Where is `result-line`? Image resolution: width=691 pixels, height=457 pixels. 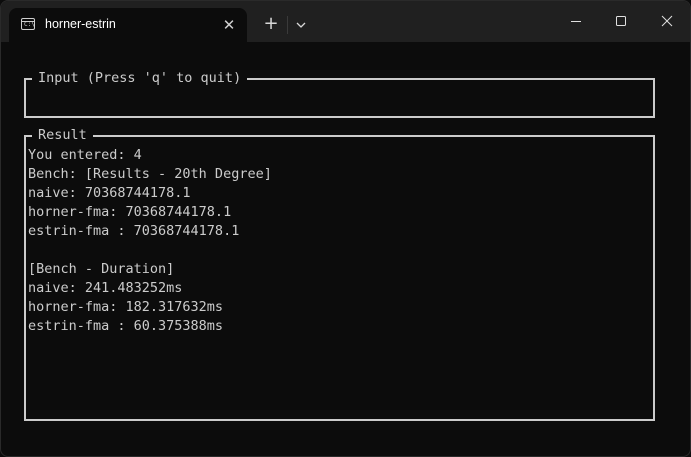 result-line is located at coordinates (150, 250).